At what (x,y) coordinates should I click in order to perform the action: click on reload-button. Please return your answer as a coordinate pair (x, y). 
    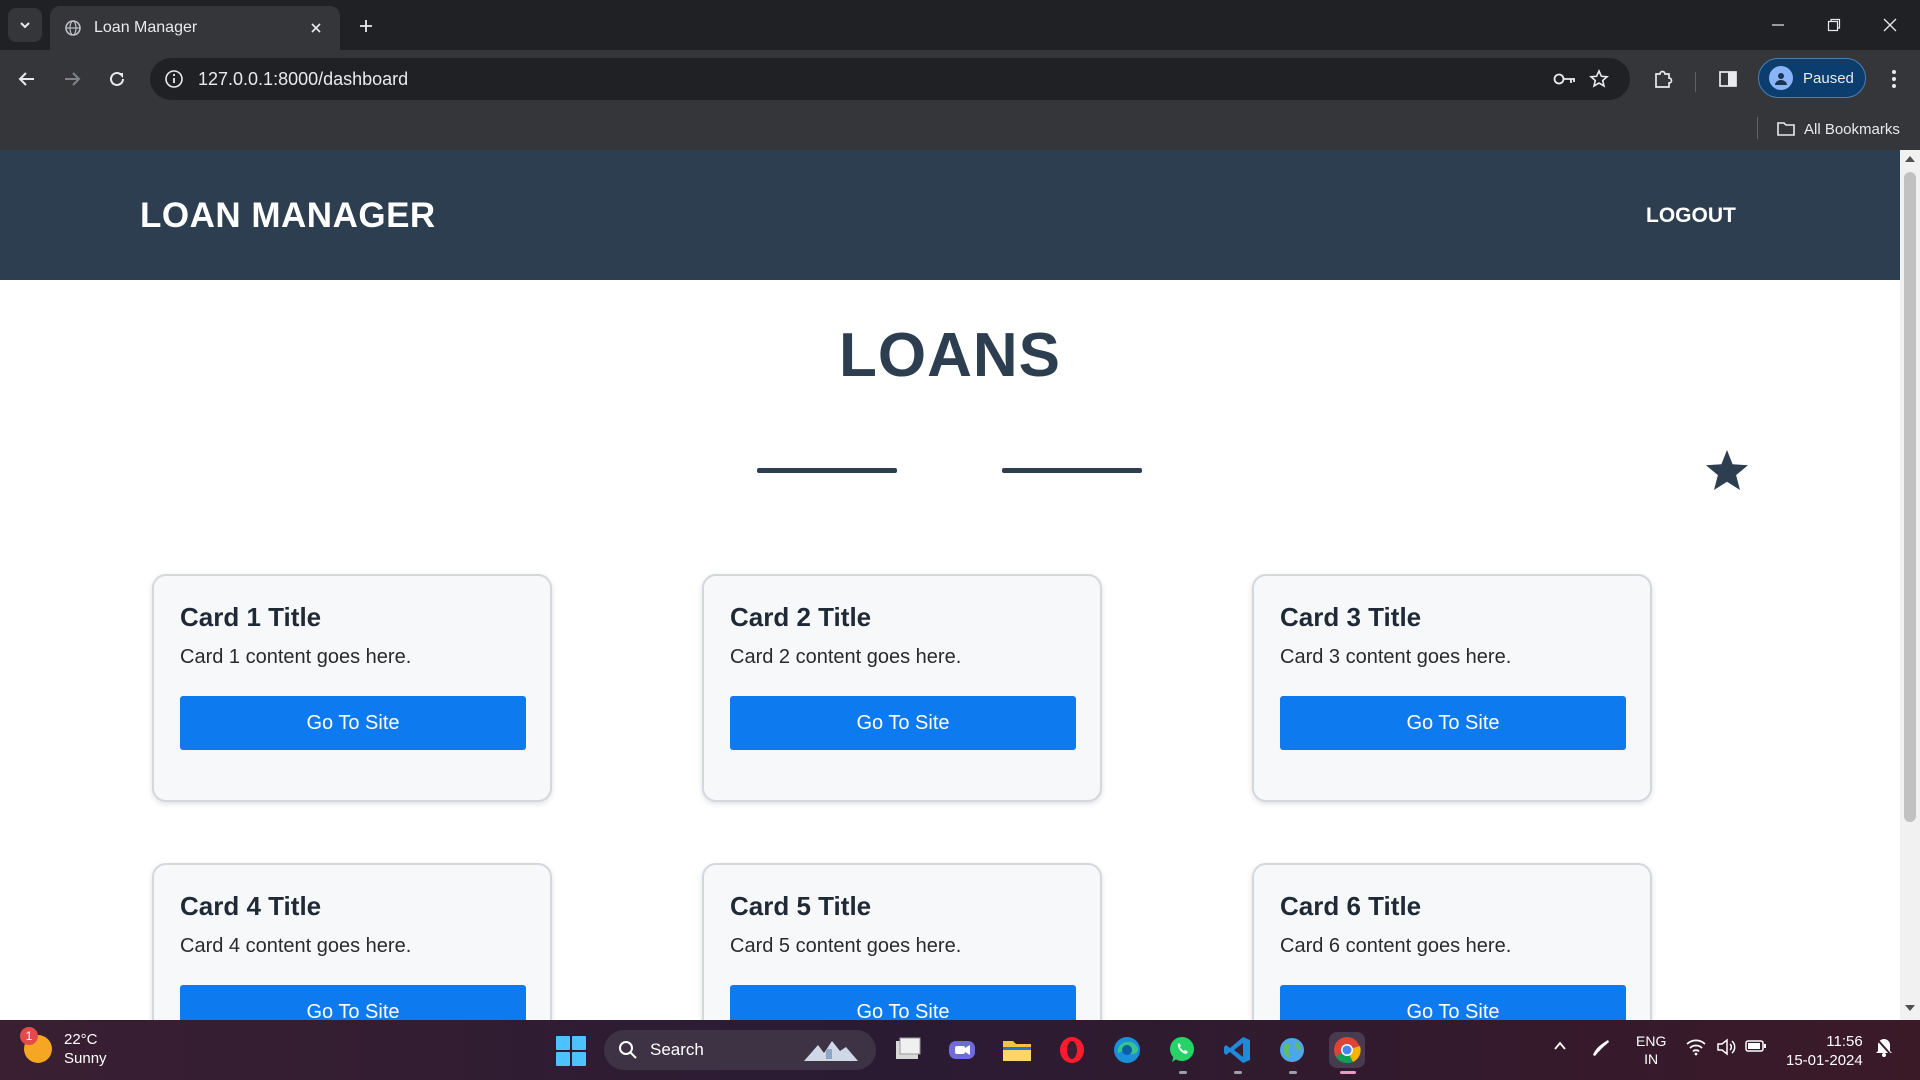
    Looking at the image, I should click on (117, 79).